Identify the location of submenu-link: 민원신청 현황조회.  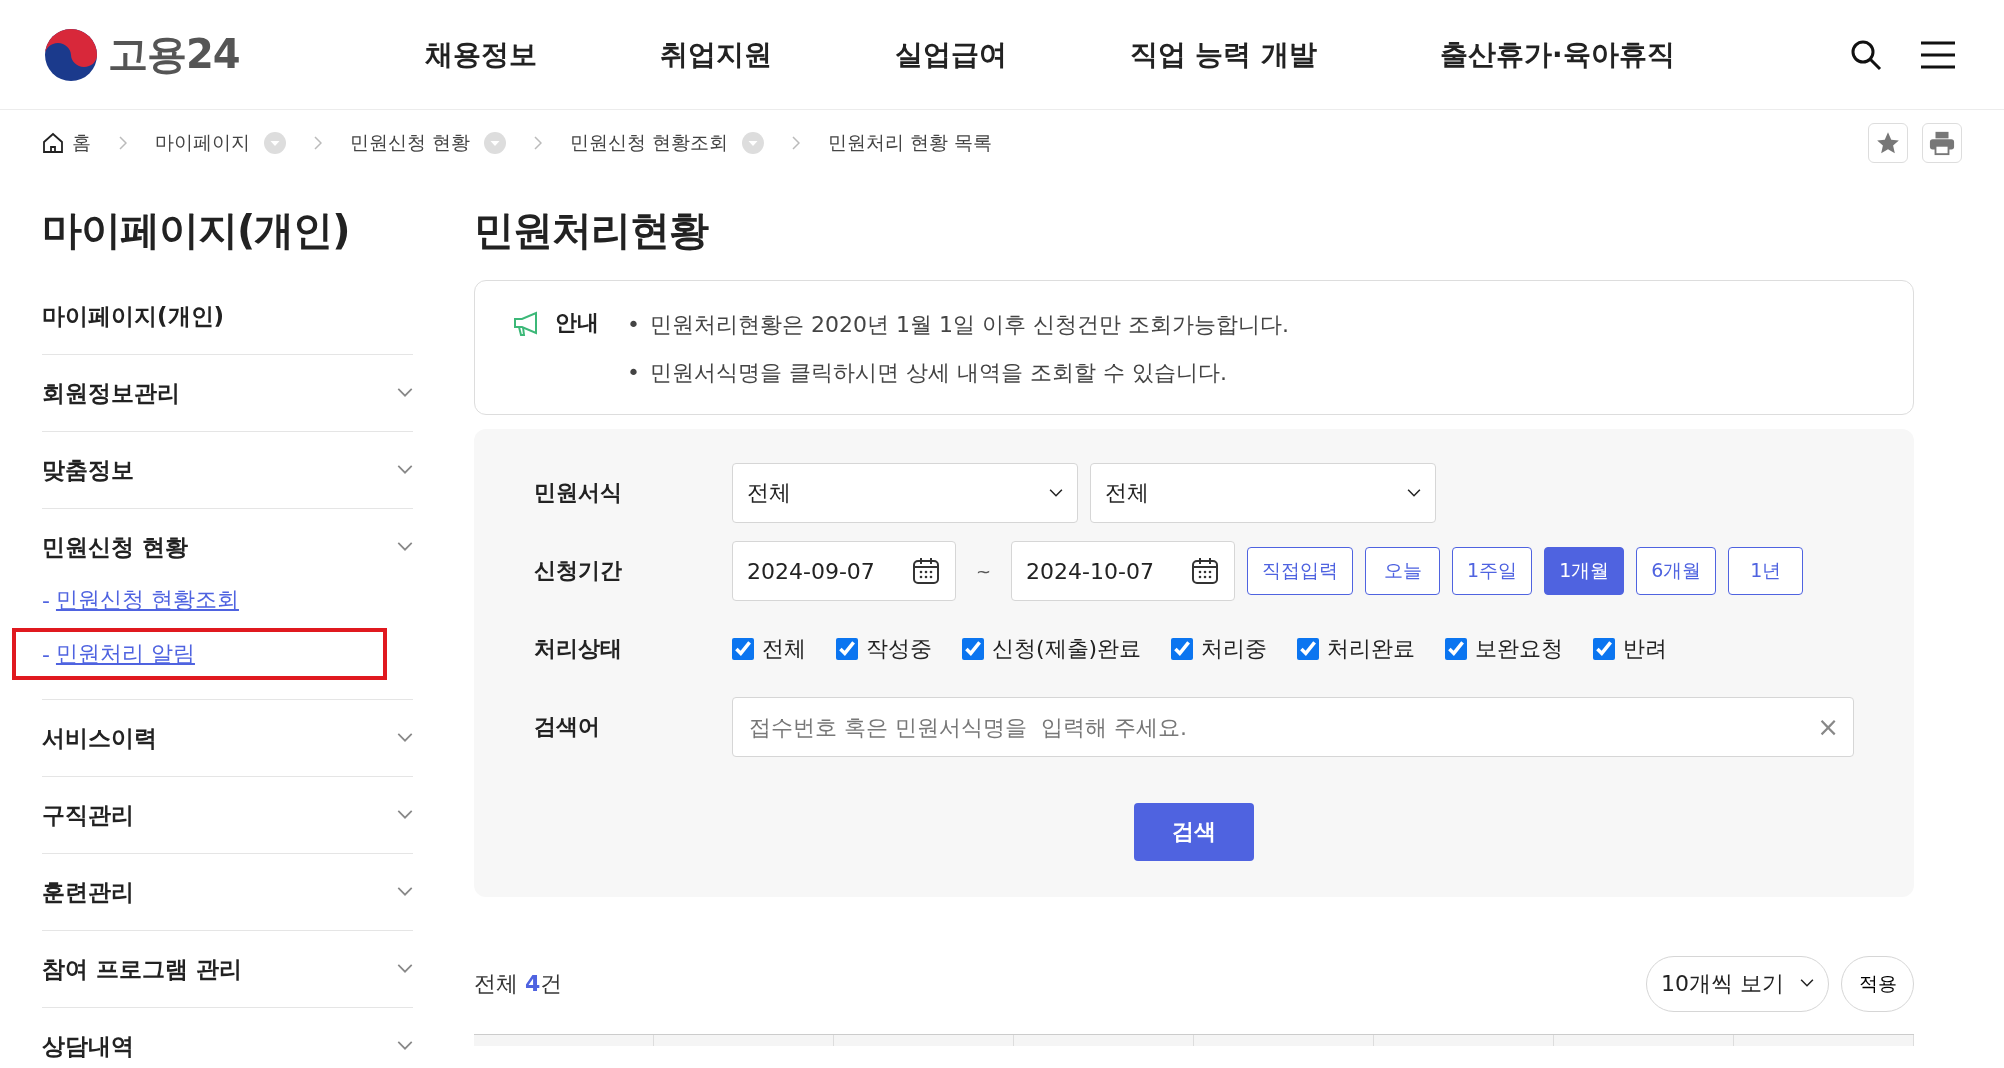
(147, 600).